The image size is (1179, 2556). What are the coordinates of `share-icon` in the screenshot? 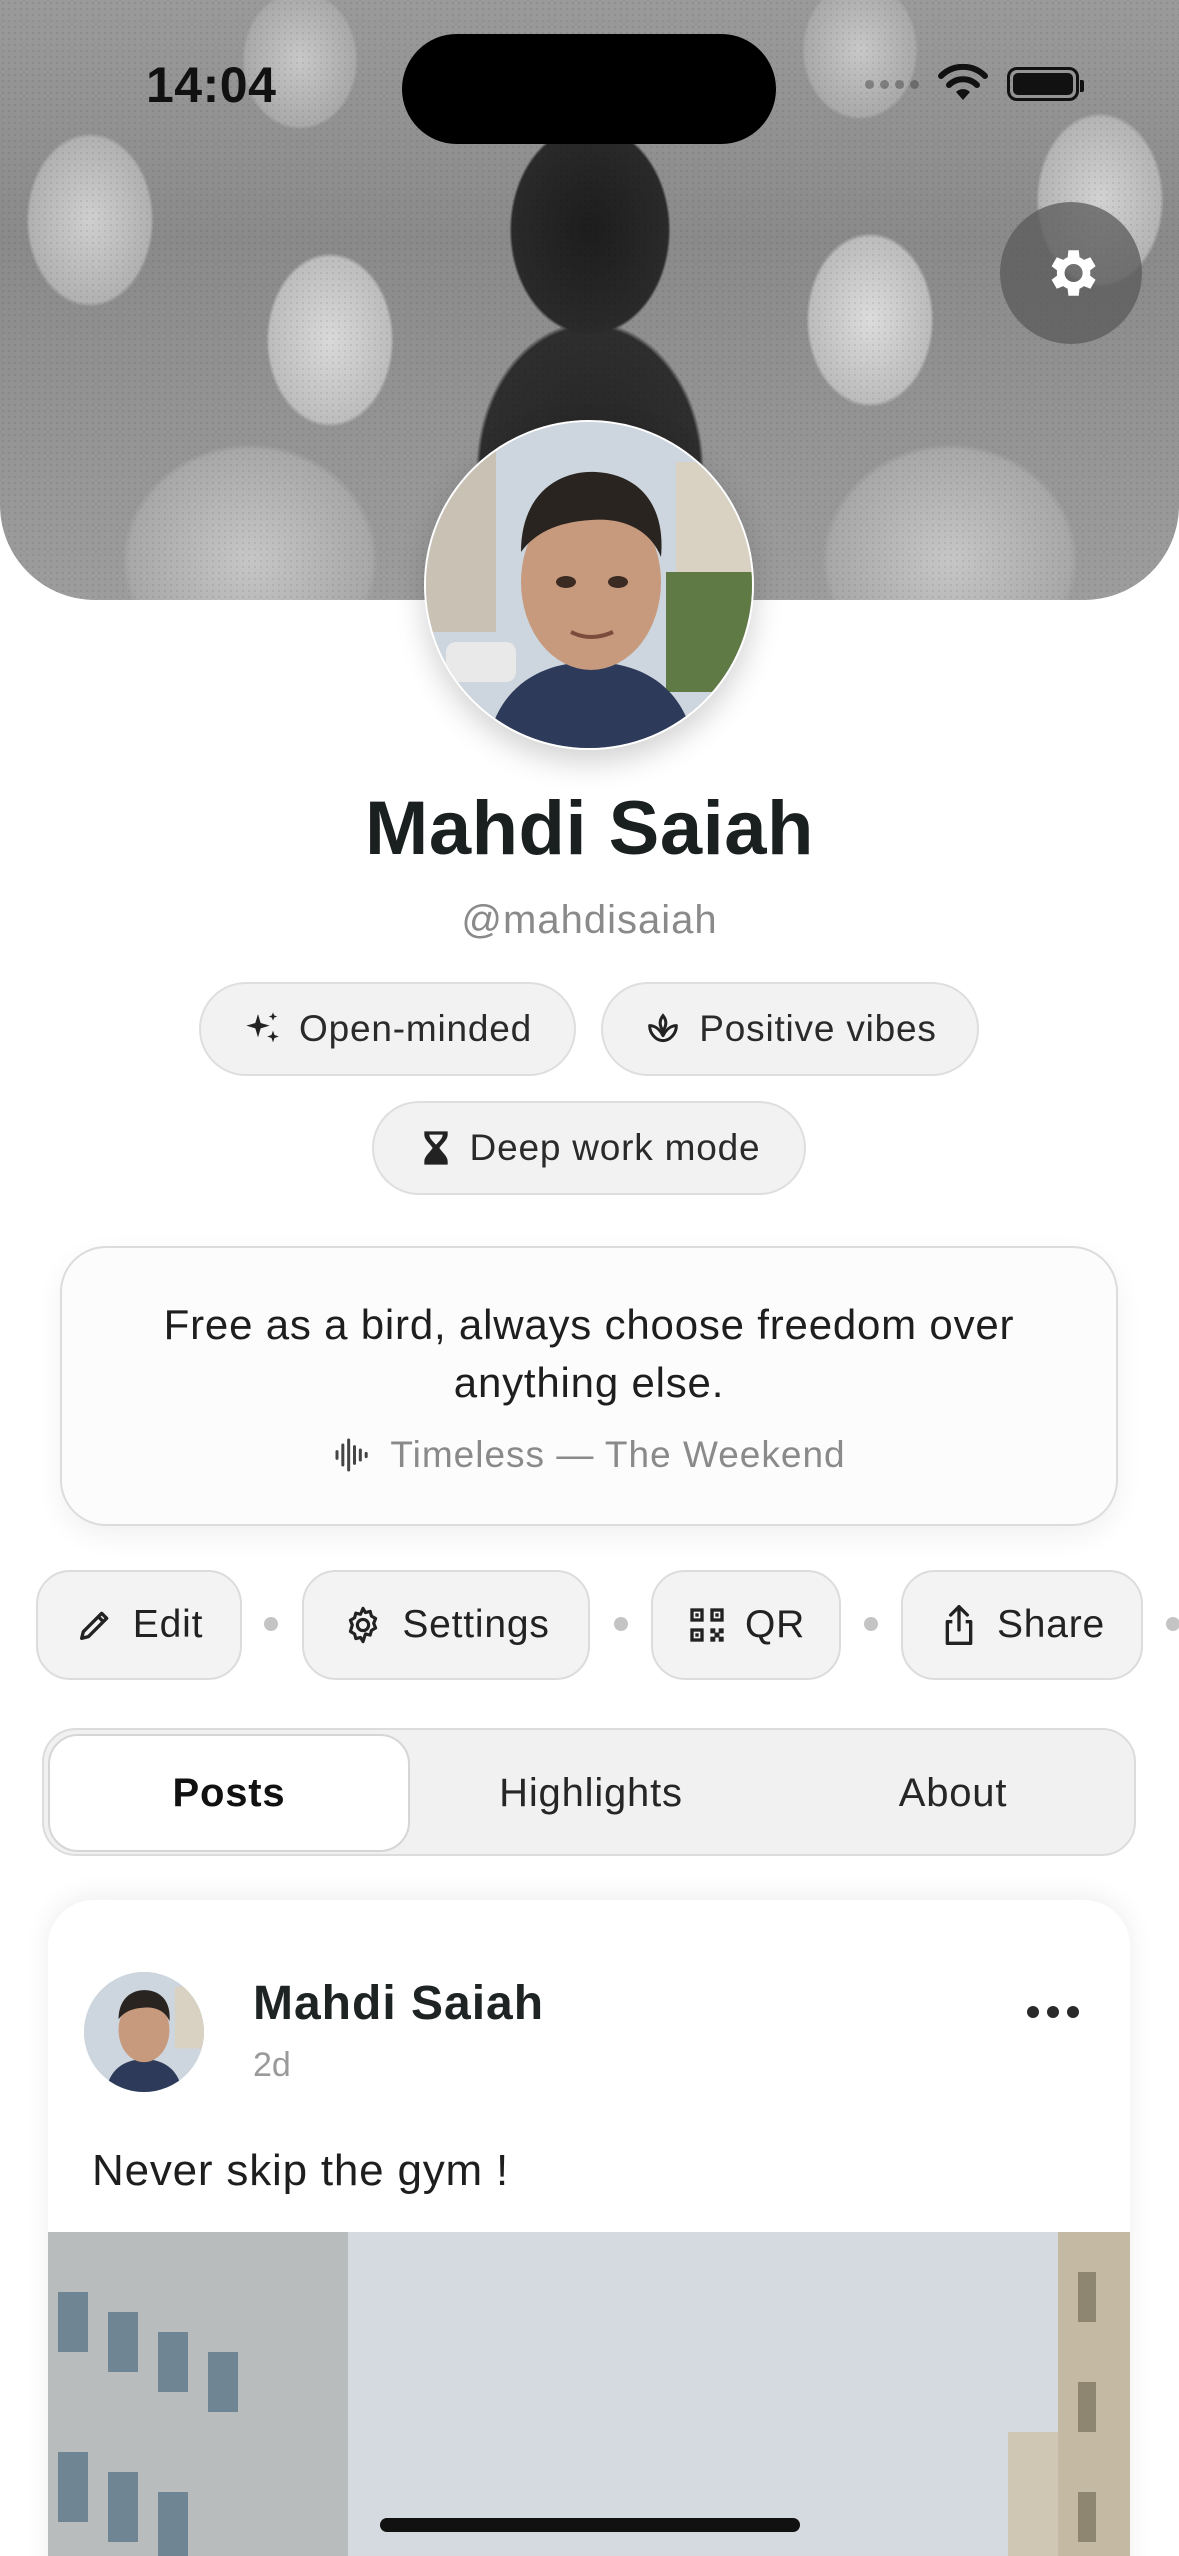 It's located at (959, 1624).